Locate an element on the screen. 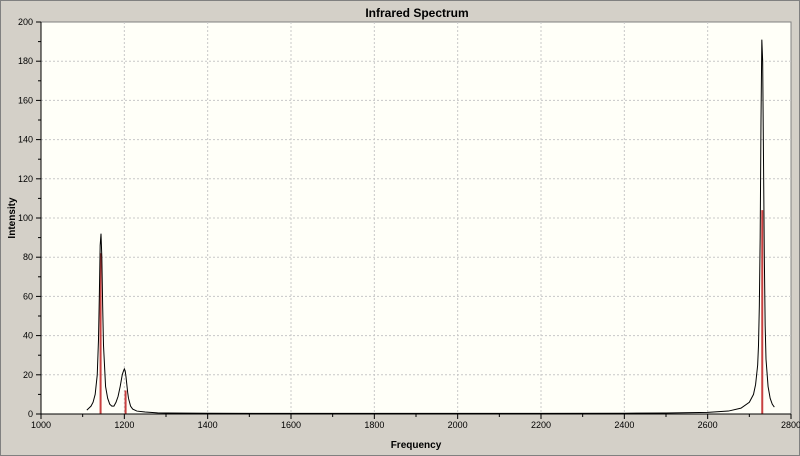 This screenshot has width=800, height=456. x-tick-label: 2400 is located at coordinates (624, 425).